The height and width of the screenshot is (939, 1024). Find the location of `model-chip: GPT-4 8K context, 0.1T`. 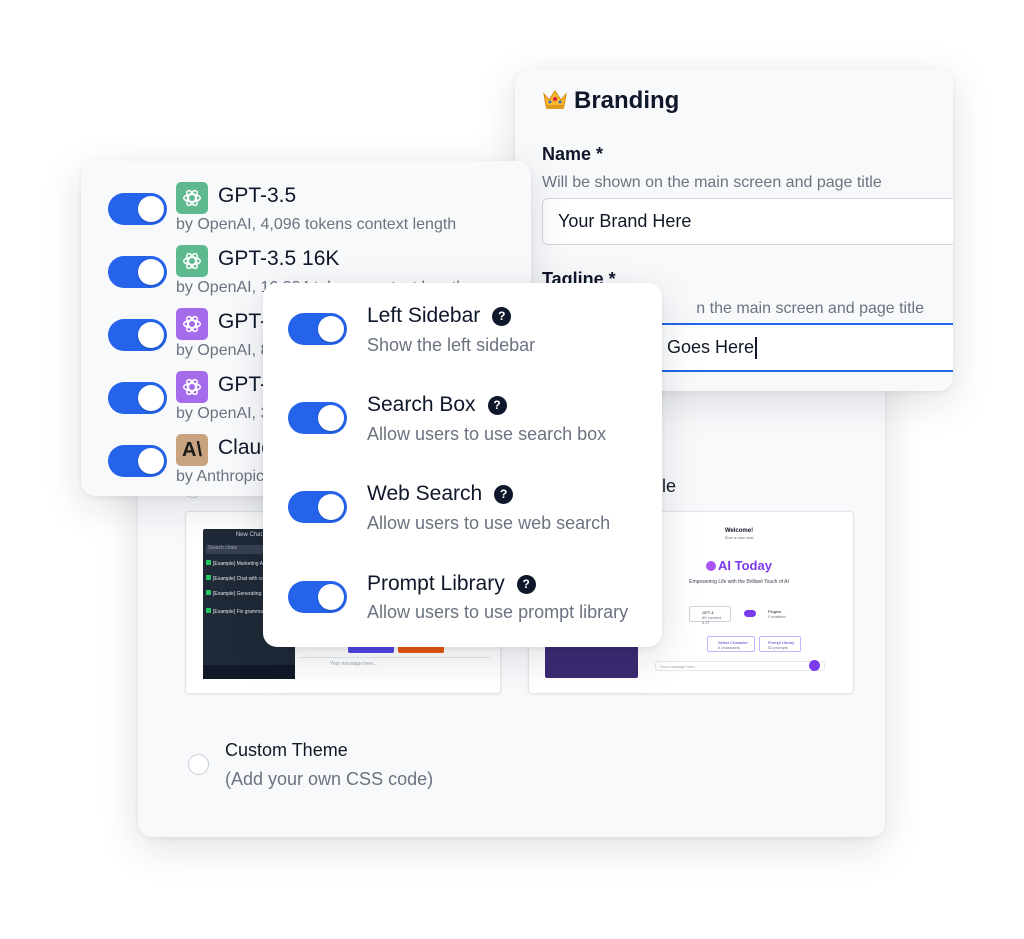

model-chip: GPT-4 8K context, 0.1T is located at coordinates (710, 615).